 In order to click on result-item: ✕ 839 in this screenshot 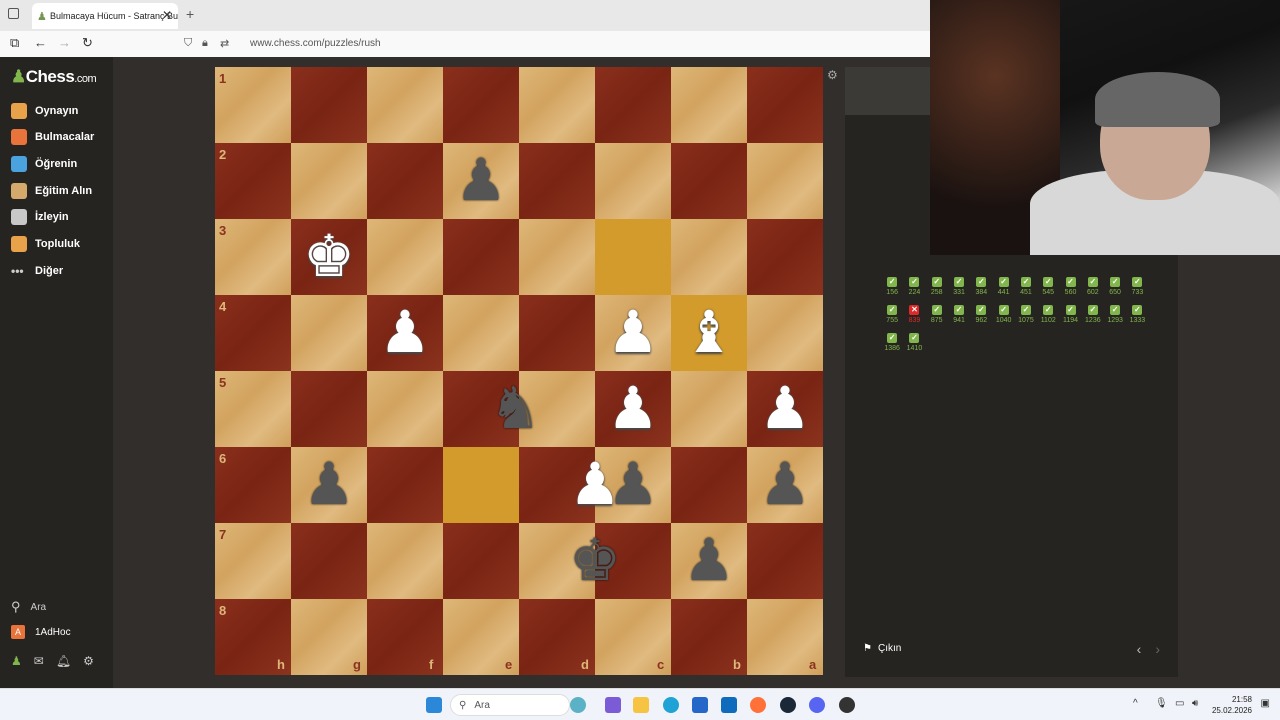, I will do `click(914, 319)`.